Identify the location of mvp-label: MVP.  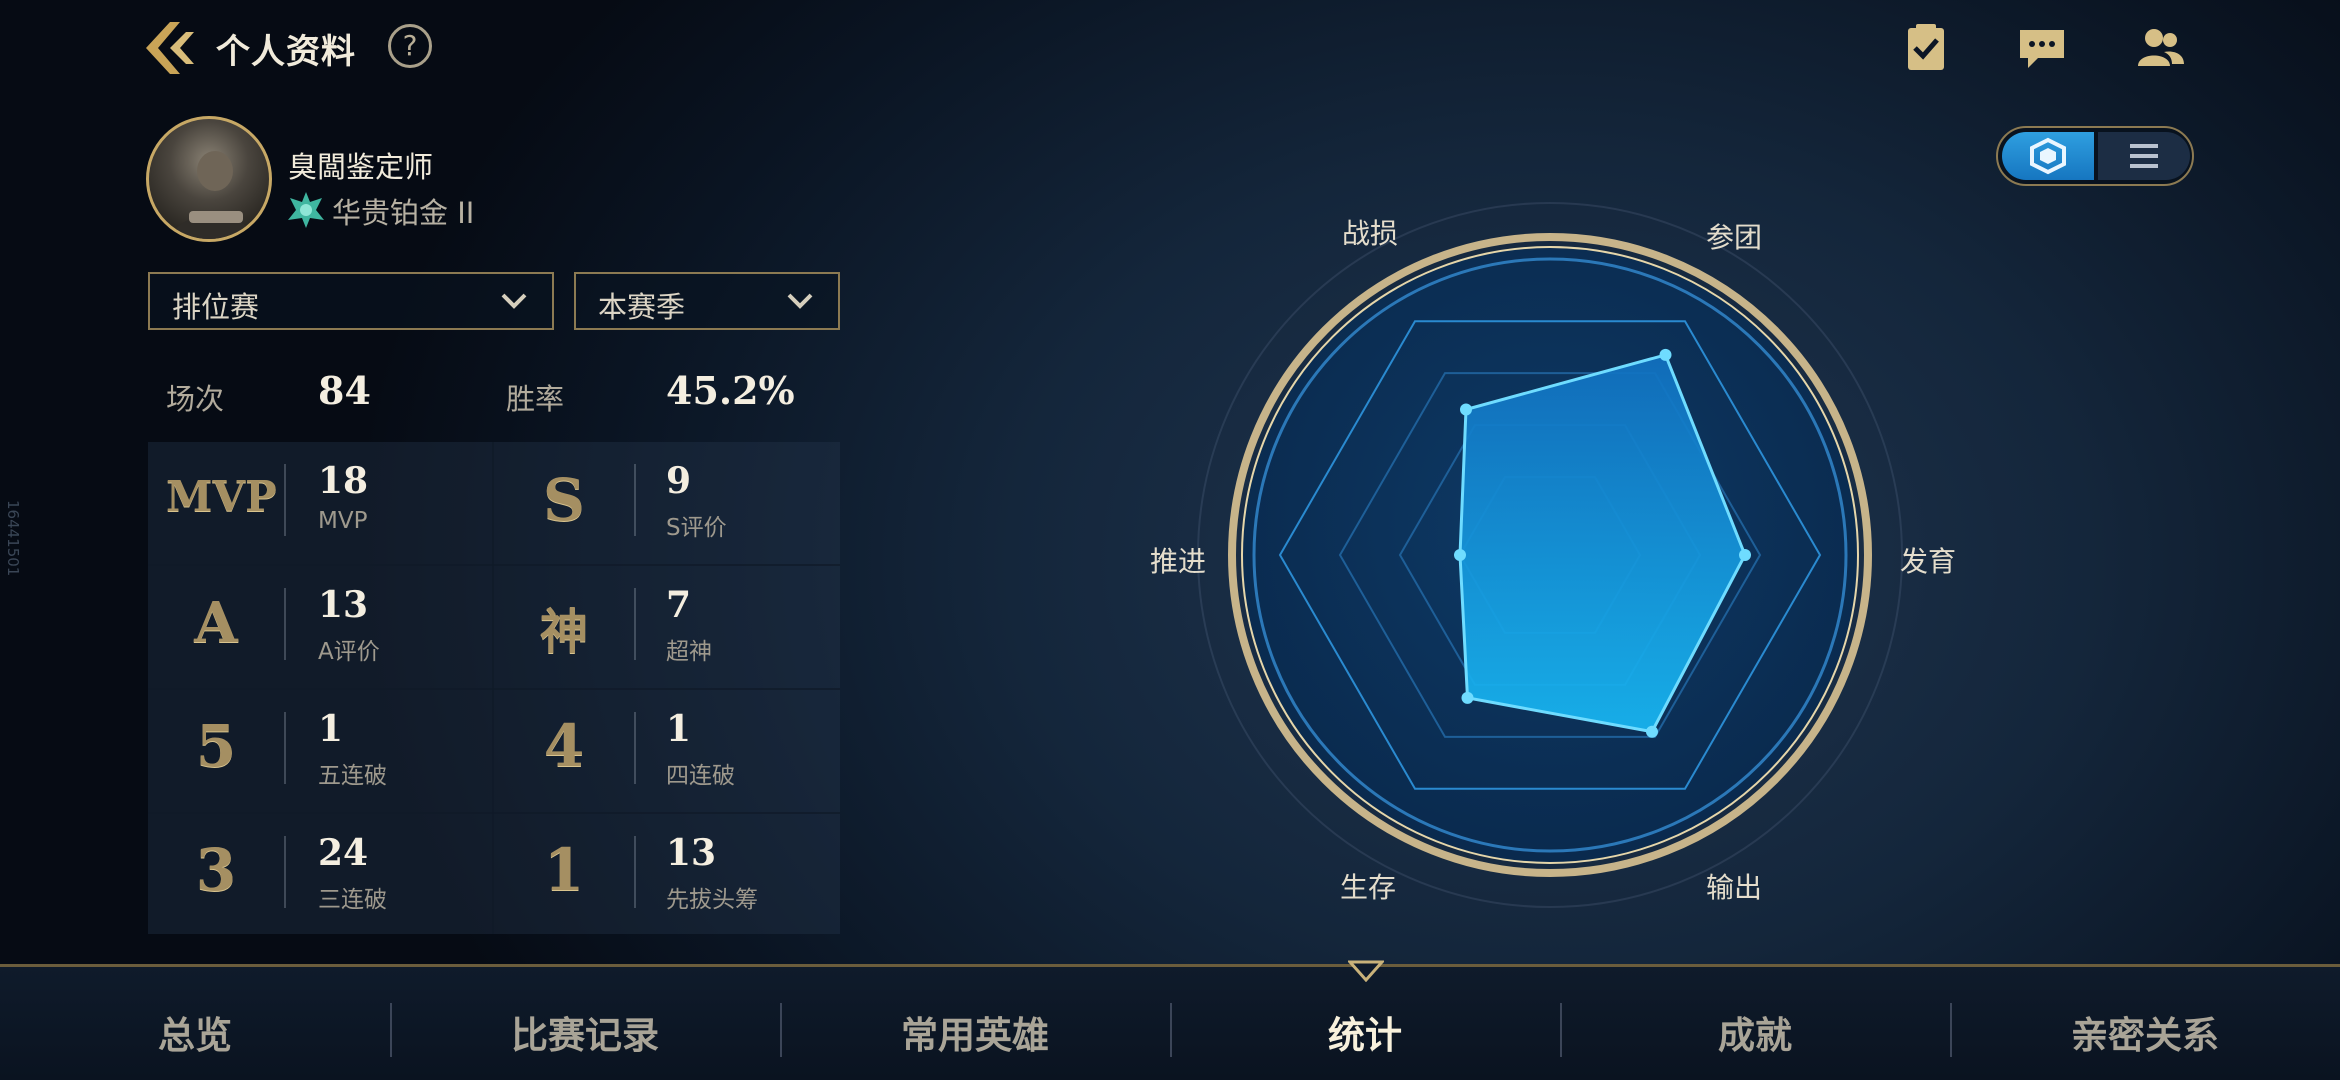
(343, 521).